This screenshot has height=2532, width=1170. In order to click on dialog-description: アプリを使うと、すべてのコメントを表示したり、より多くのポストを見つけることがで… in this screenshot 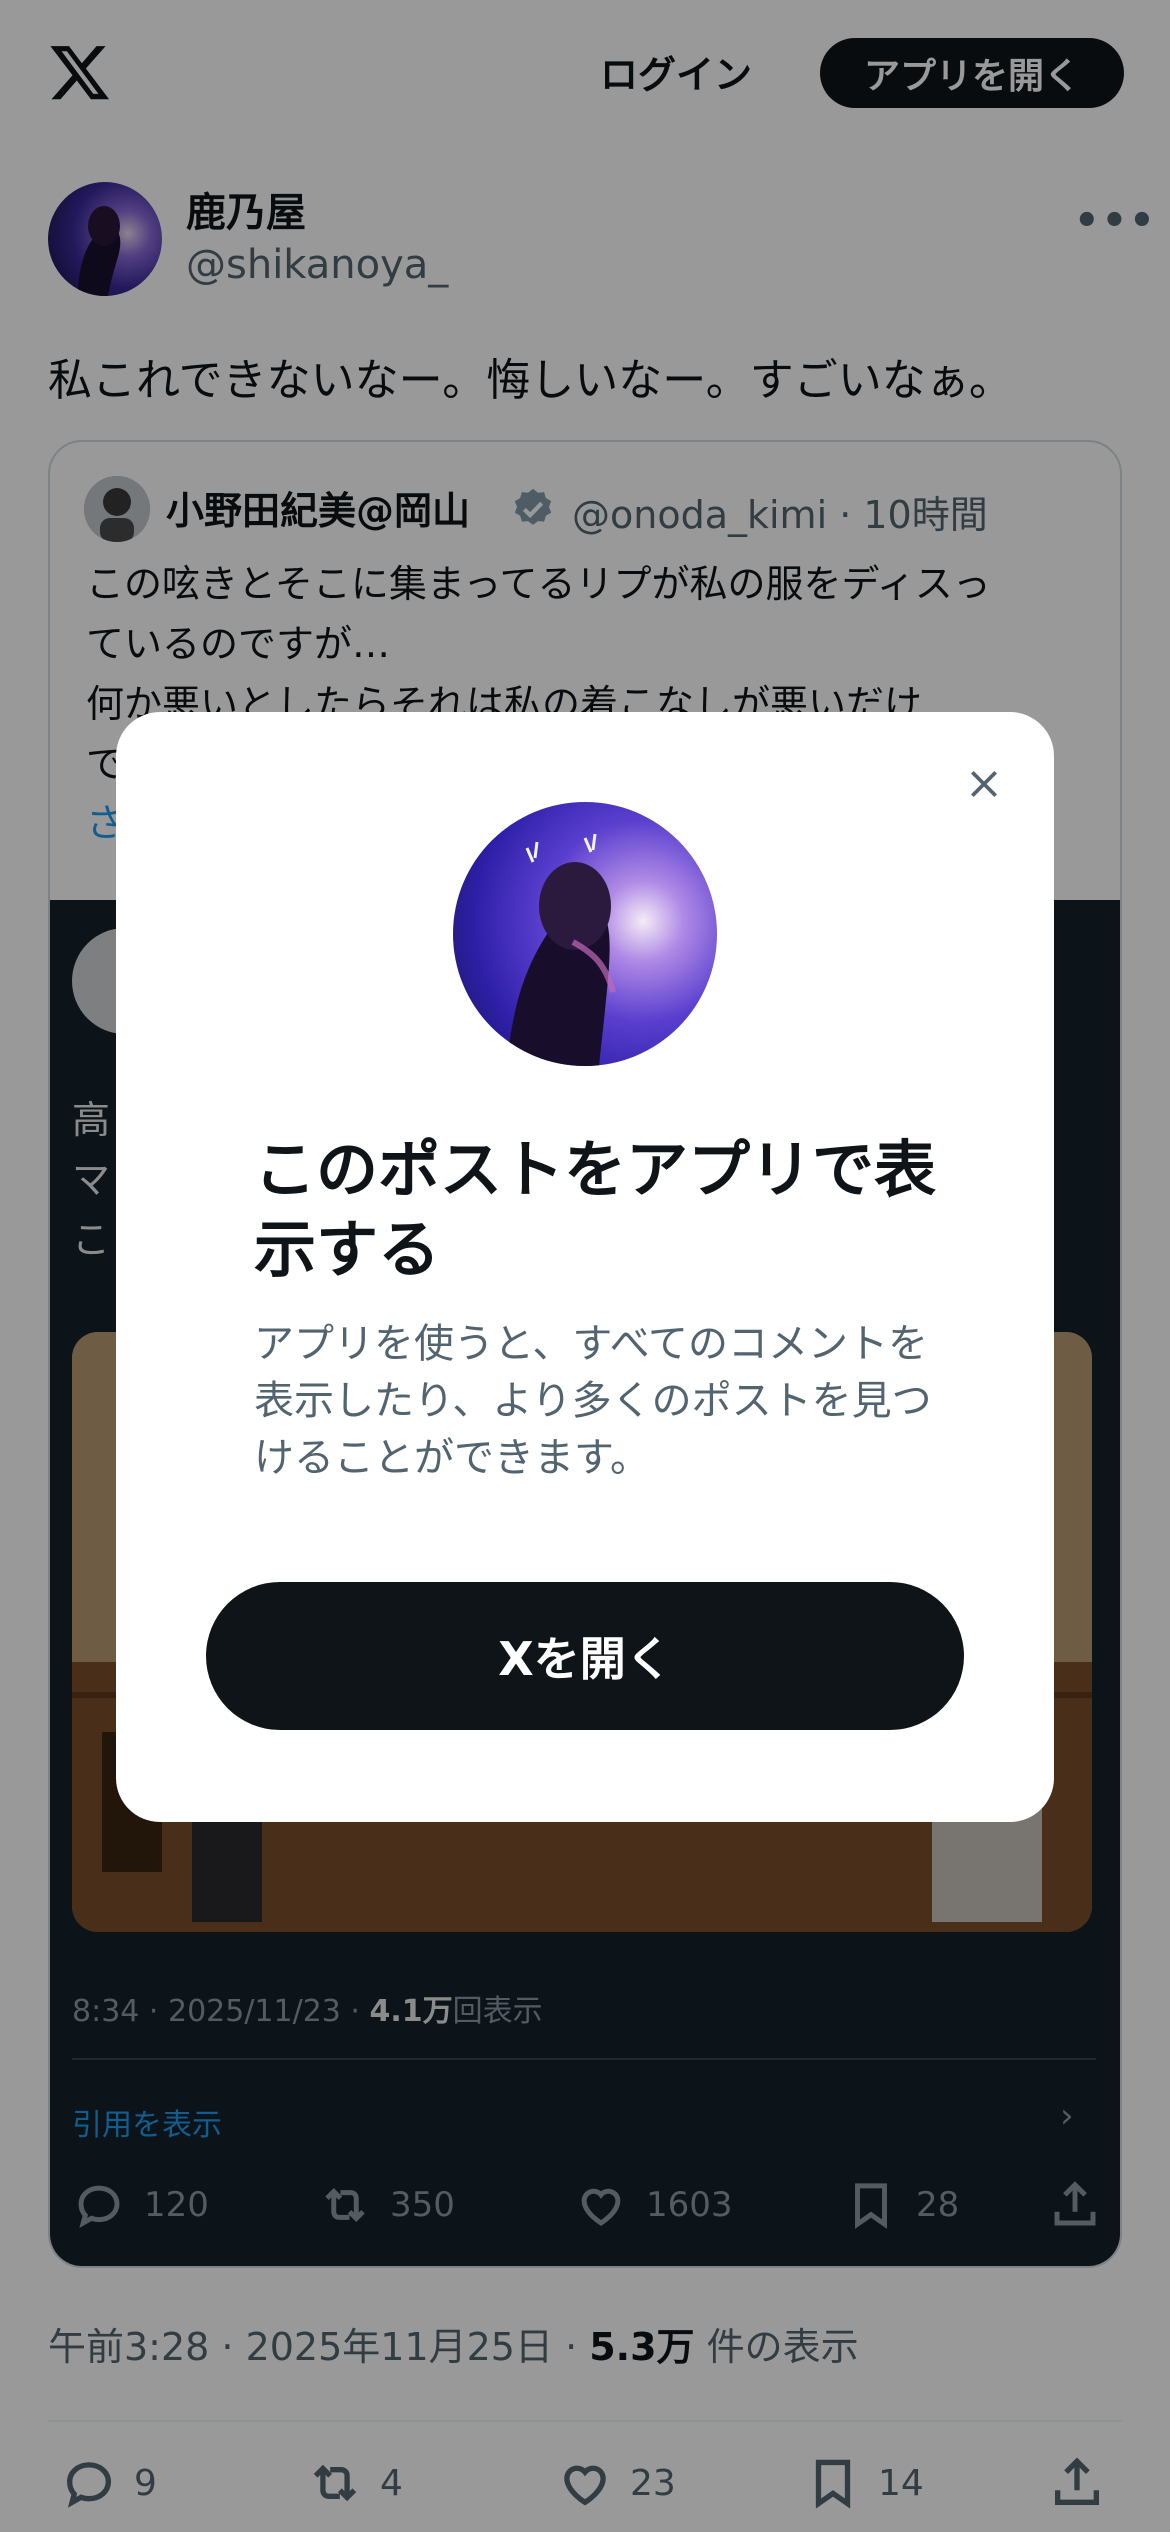, I will do `click(593, 1401)`.